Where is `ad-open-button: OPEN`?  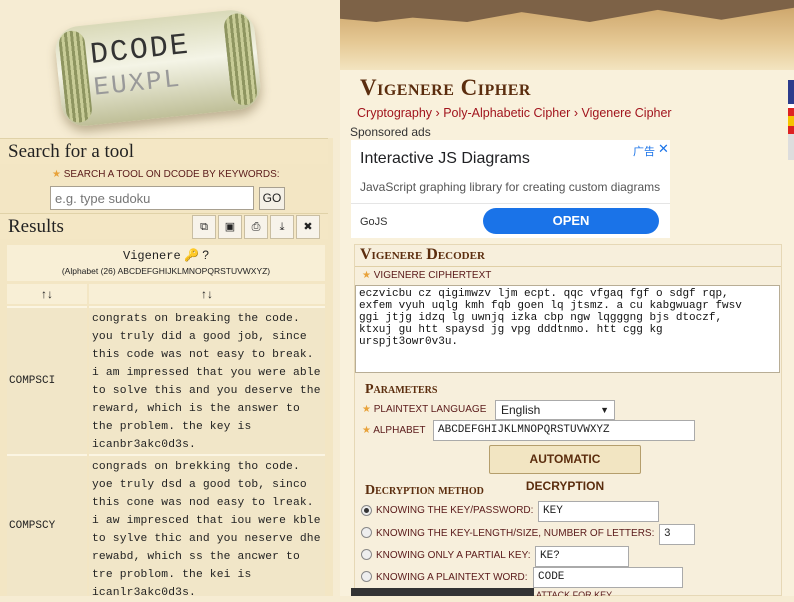 ad-open-button: OPEN is located at coordinates (571, 221).